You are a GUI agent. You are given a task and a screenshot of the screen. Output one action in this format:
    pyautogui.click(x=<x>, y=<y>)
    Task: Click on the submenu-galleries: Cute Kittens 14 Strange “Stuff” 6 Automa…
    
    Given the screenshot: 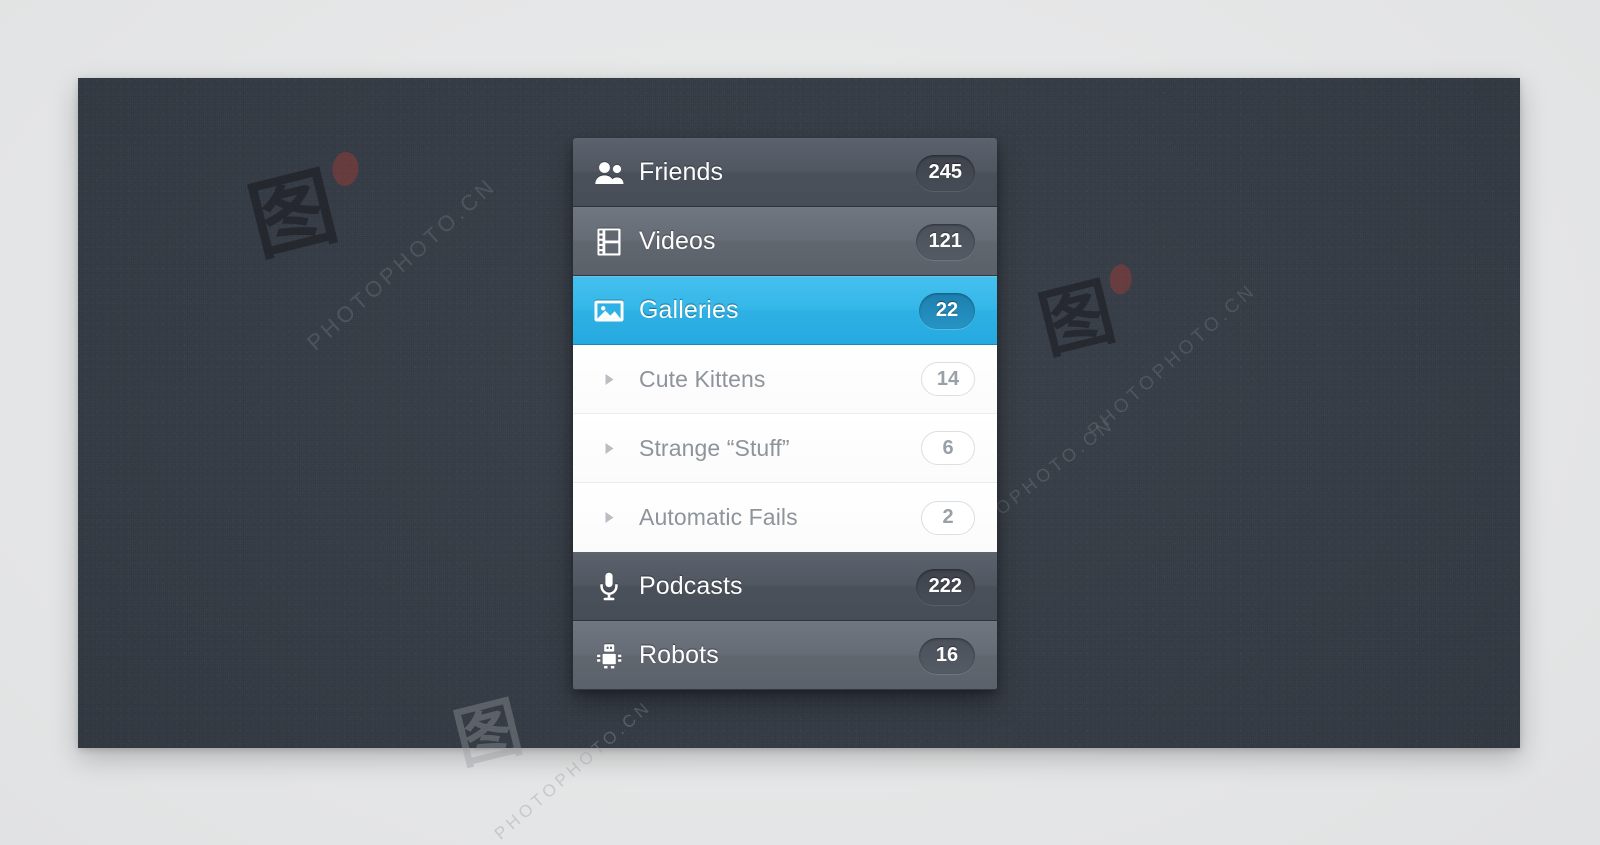 What is the action you would take?
    pyautogui.click(x=785, y=448)
    